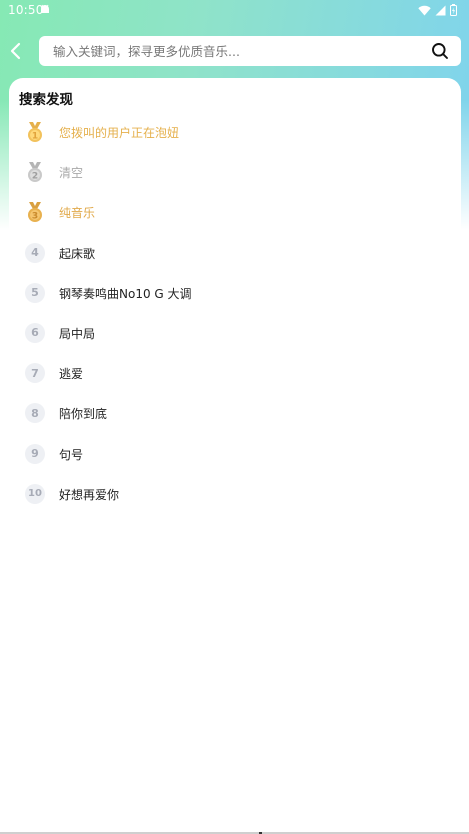 The width and height of the screenshot is (469, 834). What do you see at coordinates (235, 494) in the screenshot?
I see `list-item: 10 好想再爱你` at bounding box center [235, 494].